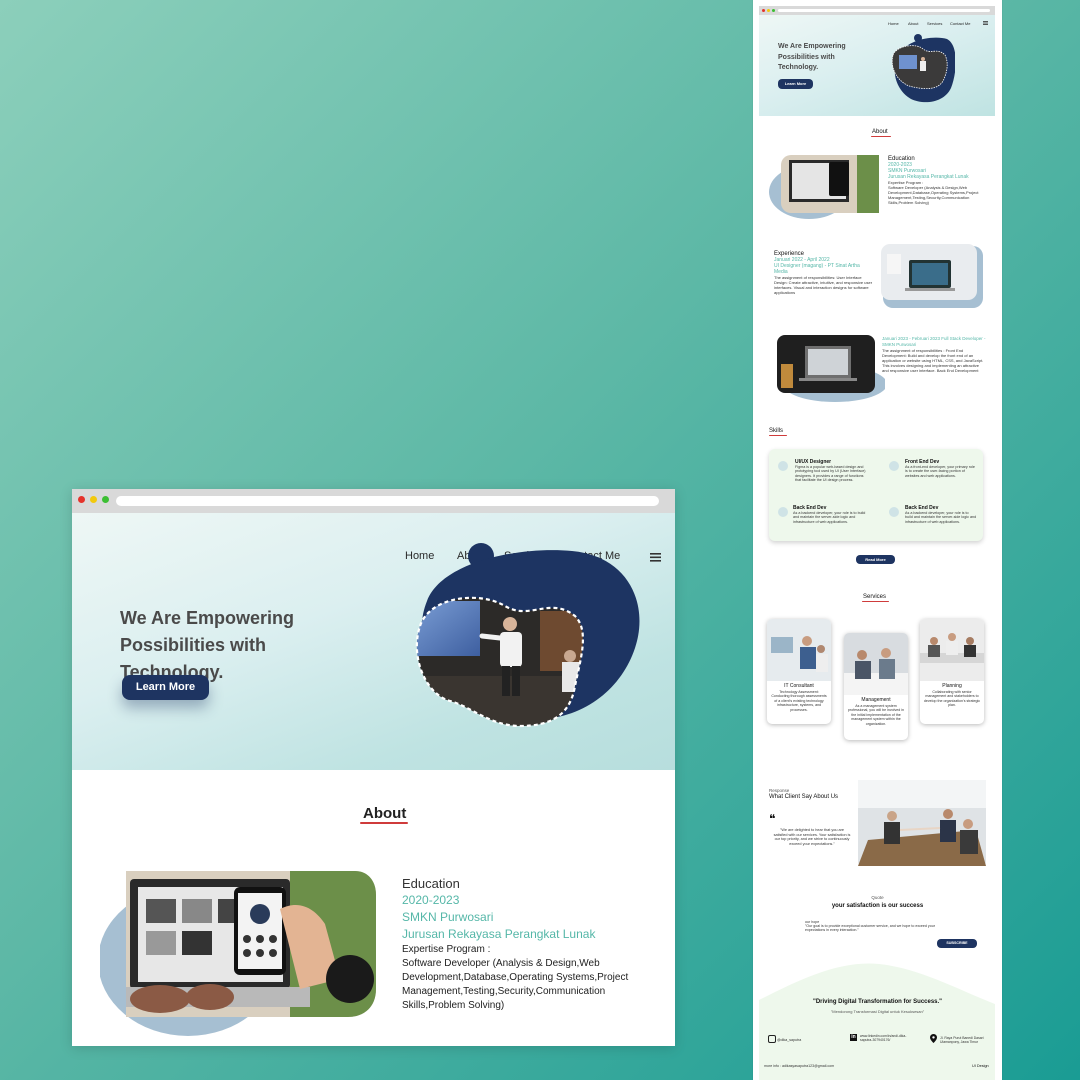  What do you see at coordinates (804, 797) in the screenshot?
I see `testimonial-title: What Client Say About Us` at bounding box center [804, 797].